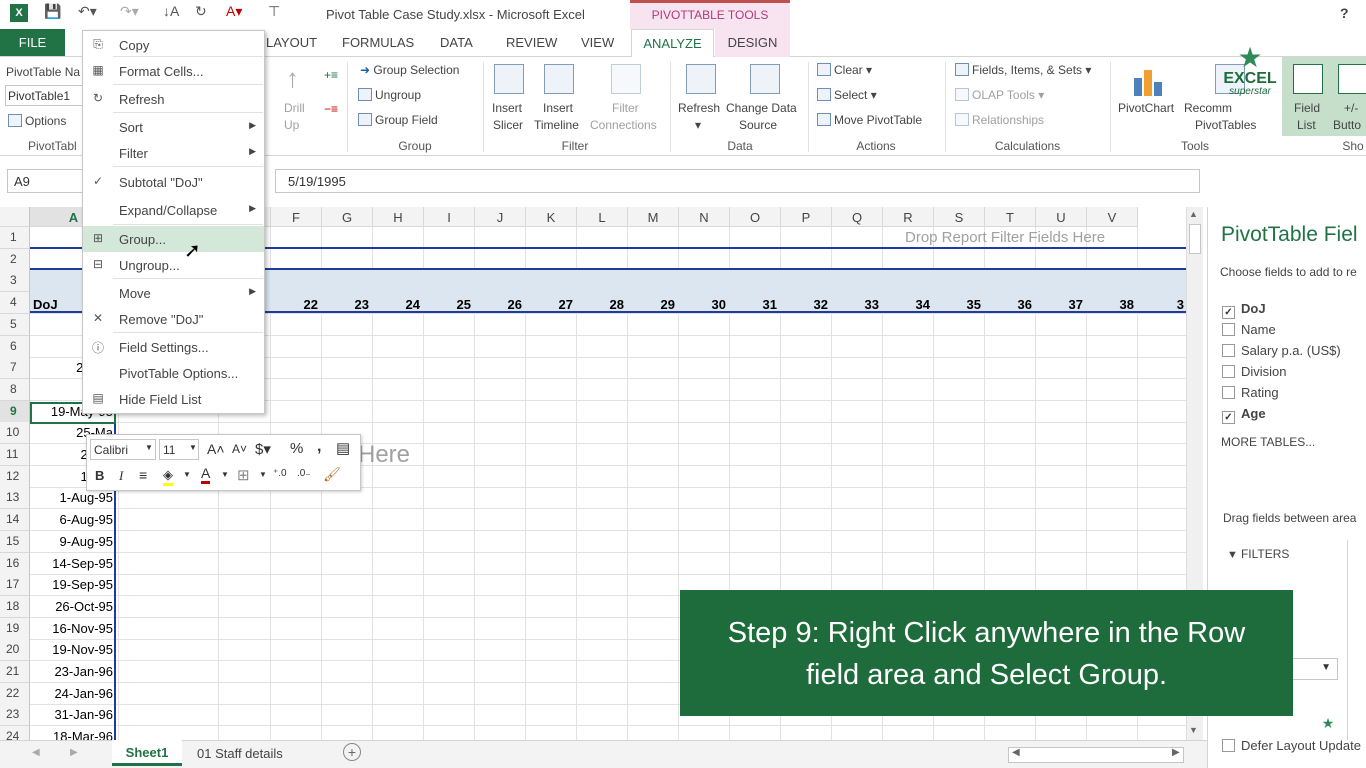  Describe the element at coordinates (36, 752) in the screenshot. I see `prev-sheet-icon: ◀` at that location.